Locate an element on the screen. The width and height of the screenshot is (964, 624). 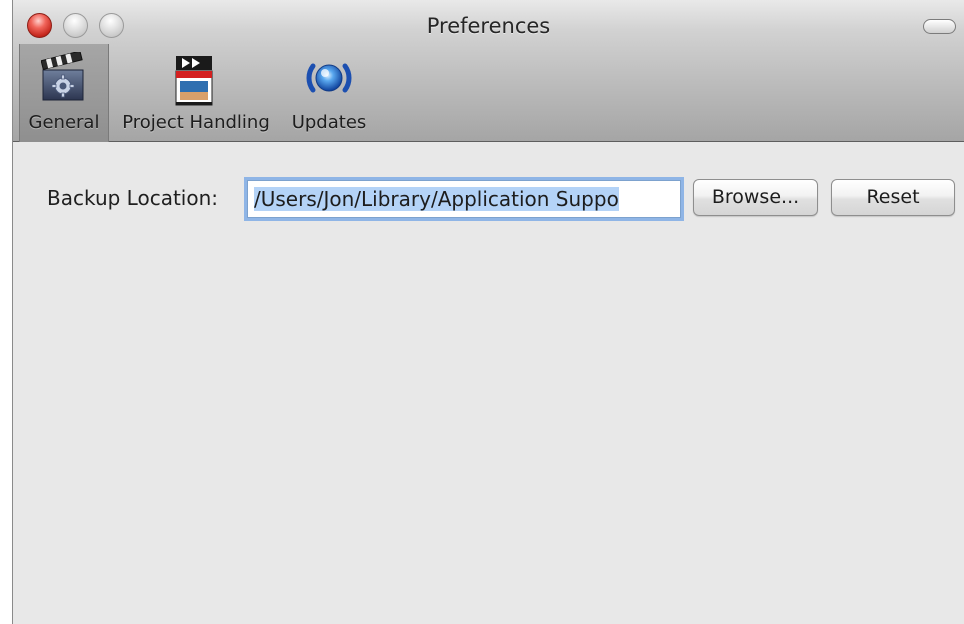
clapperboard-gear-icon is located at coordinates (62, 76).